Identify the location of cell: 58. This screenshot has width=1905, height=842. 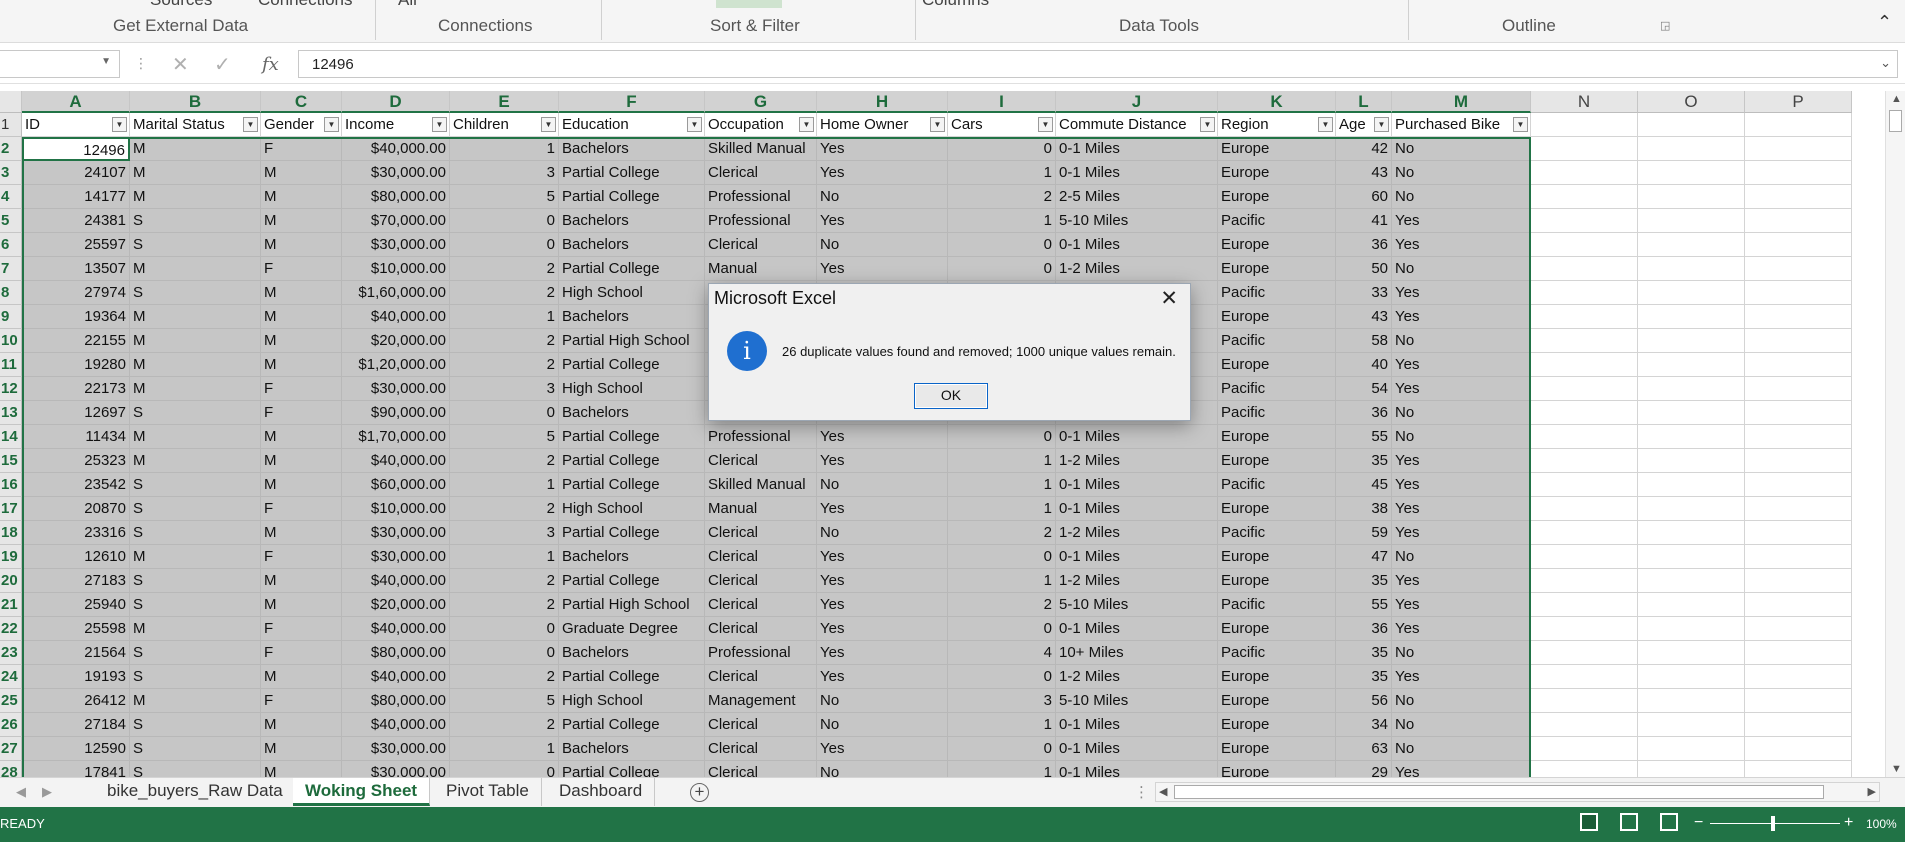
(1364, 341).